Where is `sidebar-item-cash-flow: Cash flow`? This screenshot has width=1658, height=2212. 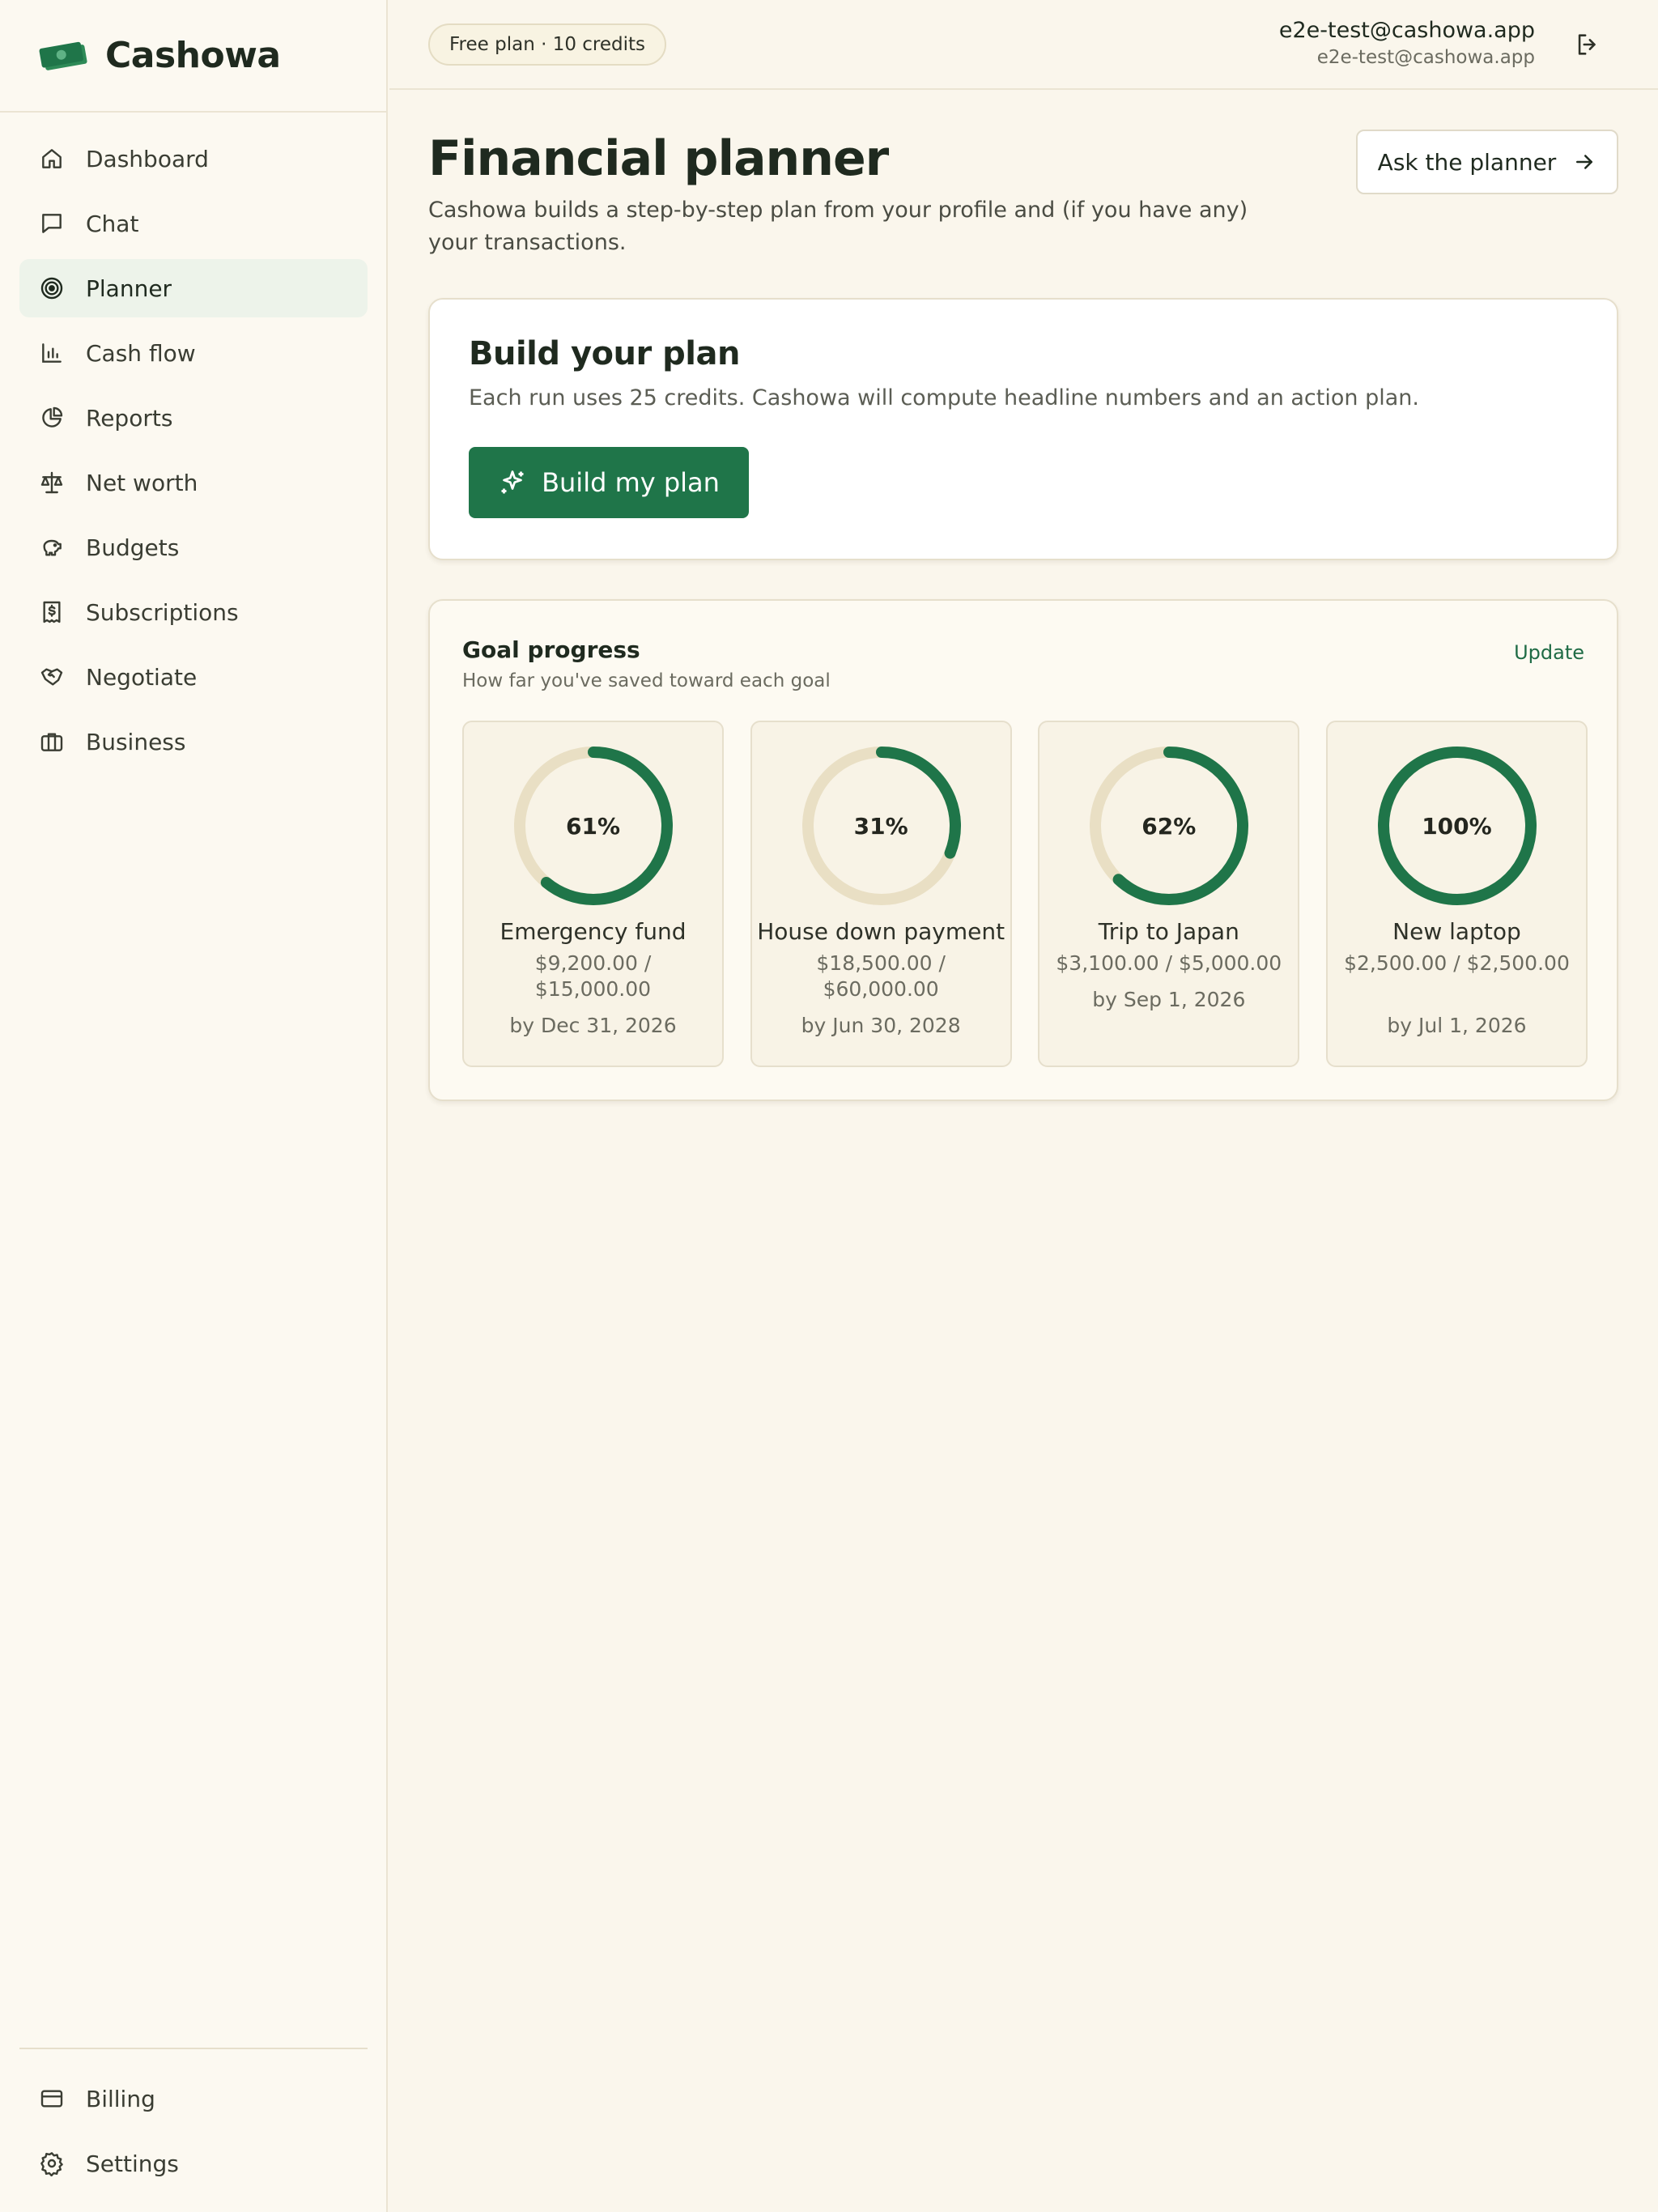 sidebar-item-cash-flow: Cash flow is located at coordinates (193, 353).